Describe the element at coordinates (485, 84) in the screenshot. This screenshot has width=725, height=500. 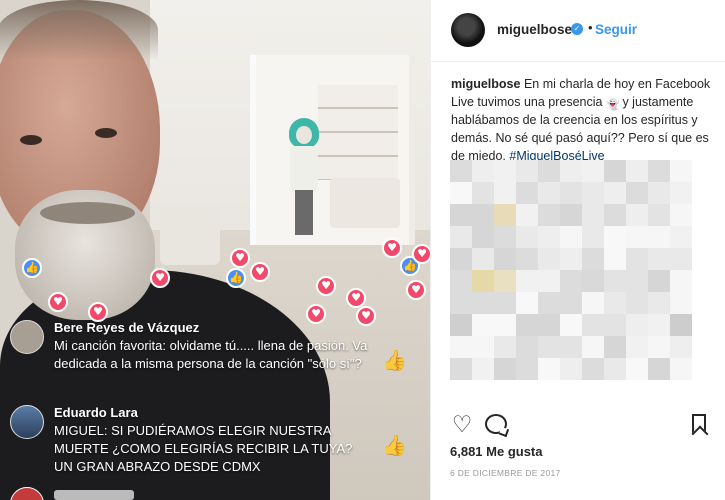
I see `caption-username: miguelbose` at that location.